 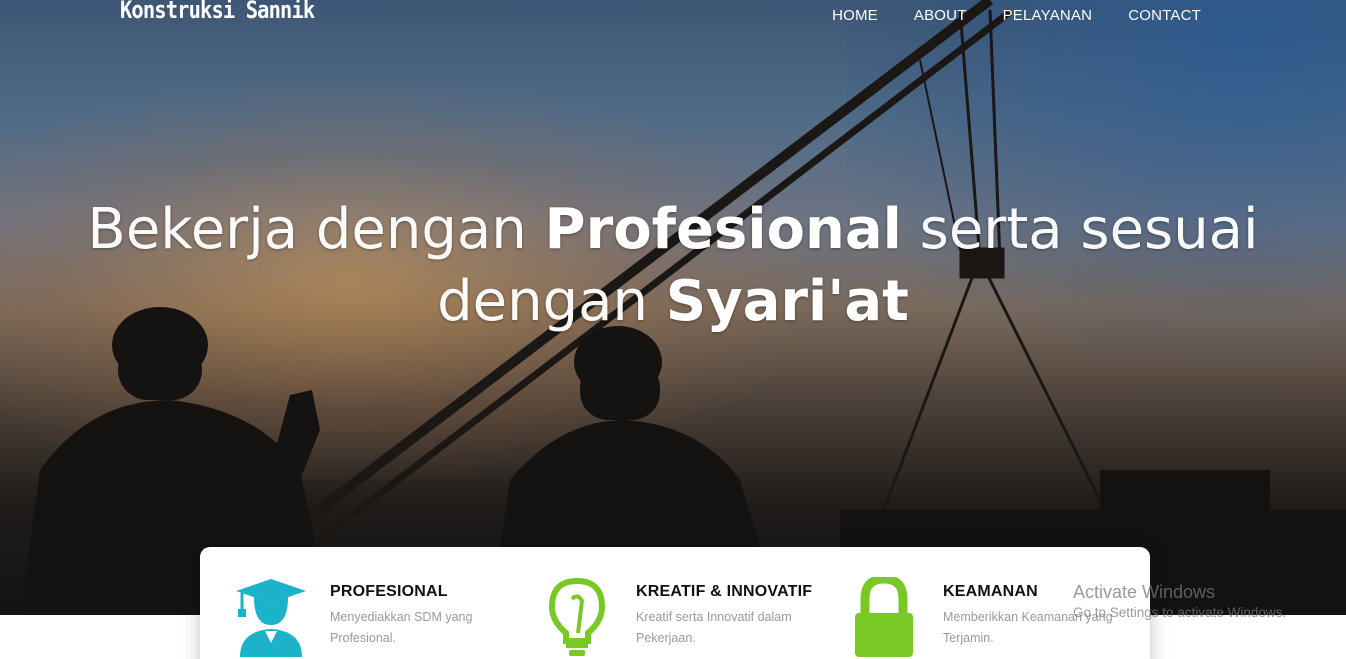 I want to click on headline-bold-text: Syari'at, so click(x=787, y=301).